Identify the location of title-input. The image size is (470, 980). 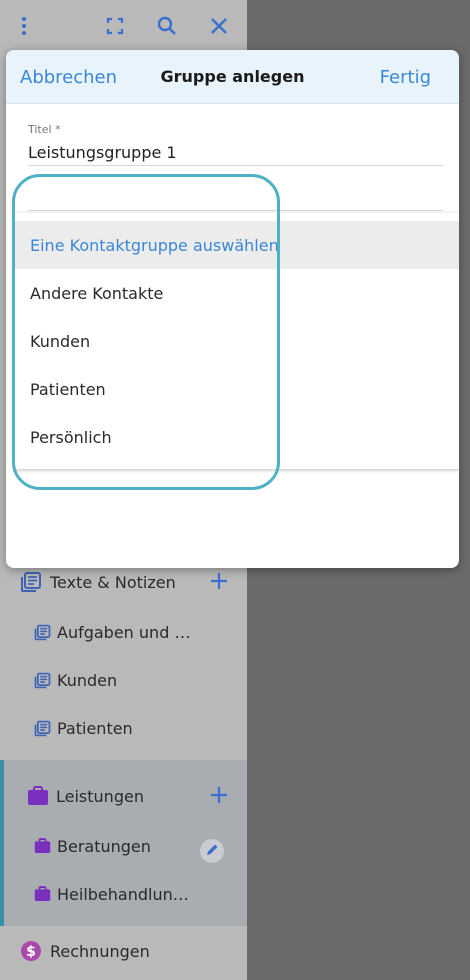
(235, 153).